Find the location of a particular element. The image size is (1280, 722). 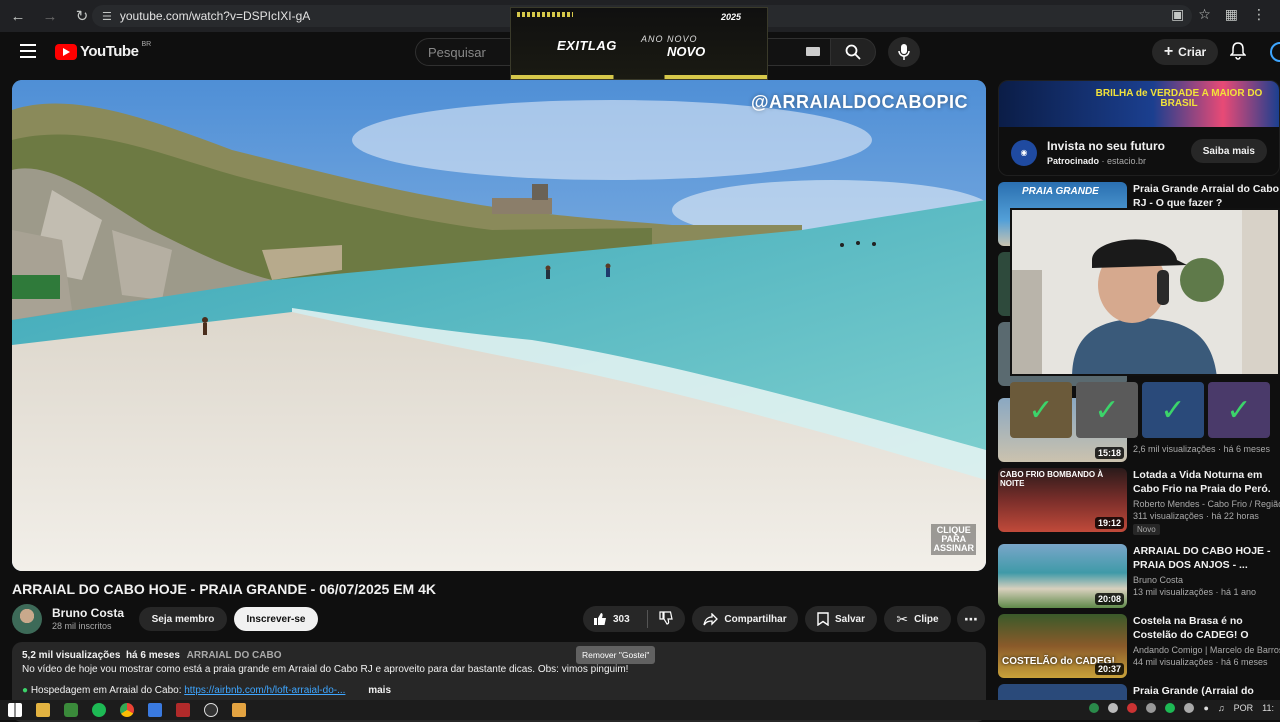

notifications-bell-icon is located at coordinates (1238, 53).